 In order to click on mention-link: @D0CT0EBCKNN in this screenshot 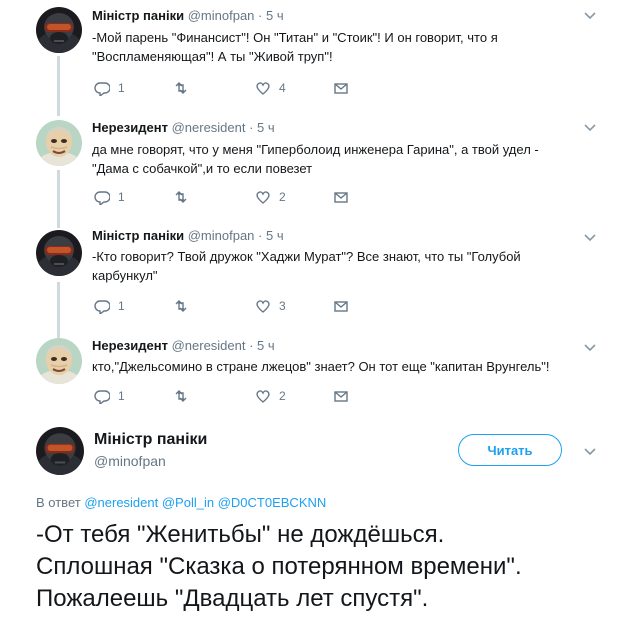, I will do `click(272, 502)`.